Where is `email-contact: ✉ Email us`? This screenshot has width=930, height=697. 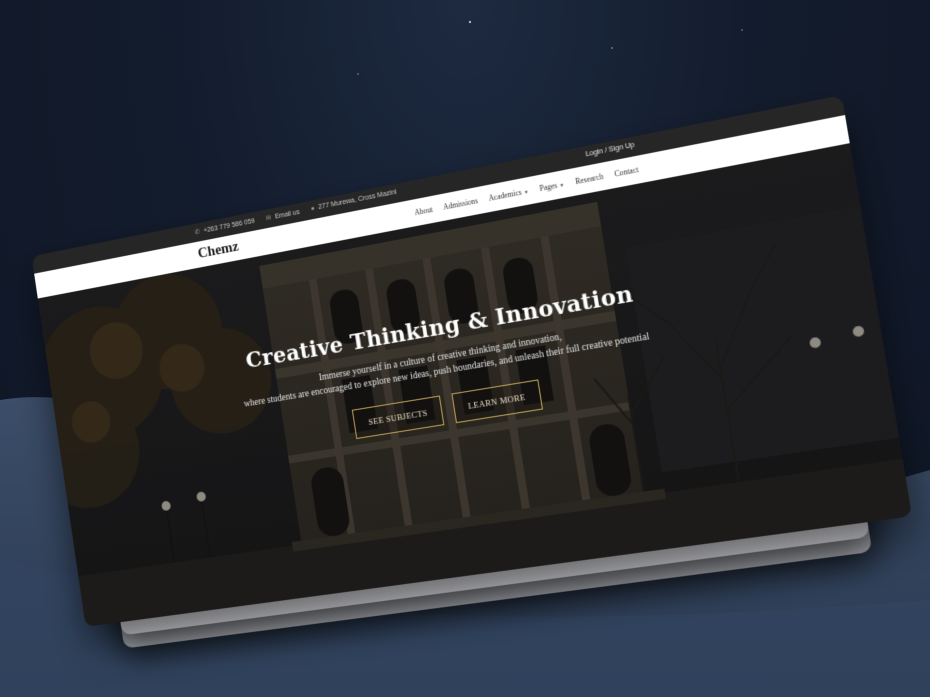
email-contact: ✉ Email us is located at coordinates (282, 215).